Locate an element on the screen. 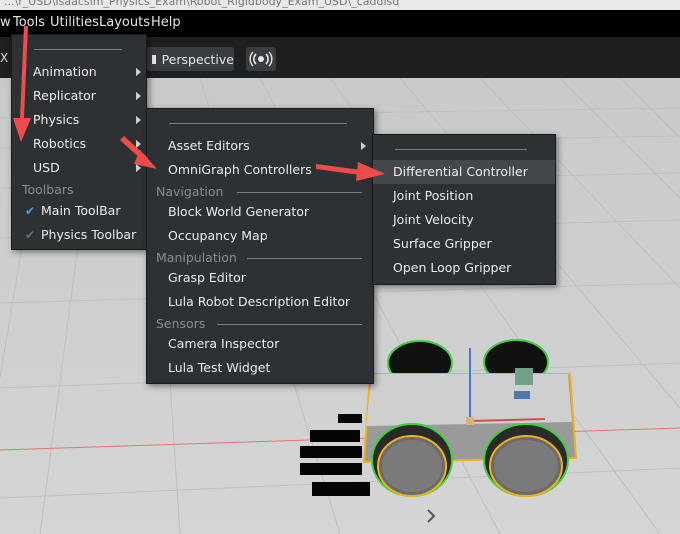 The image size is (680, 534). menu-item-label: Lula Robot Description Editor is located at coordinates (259, 301).